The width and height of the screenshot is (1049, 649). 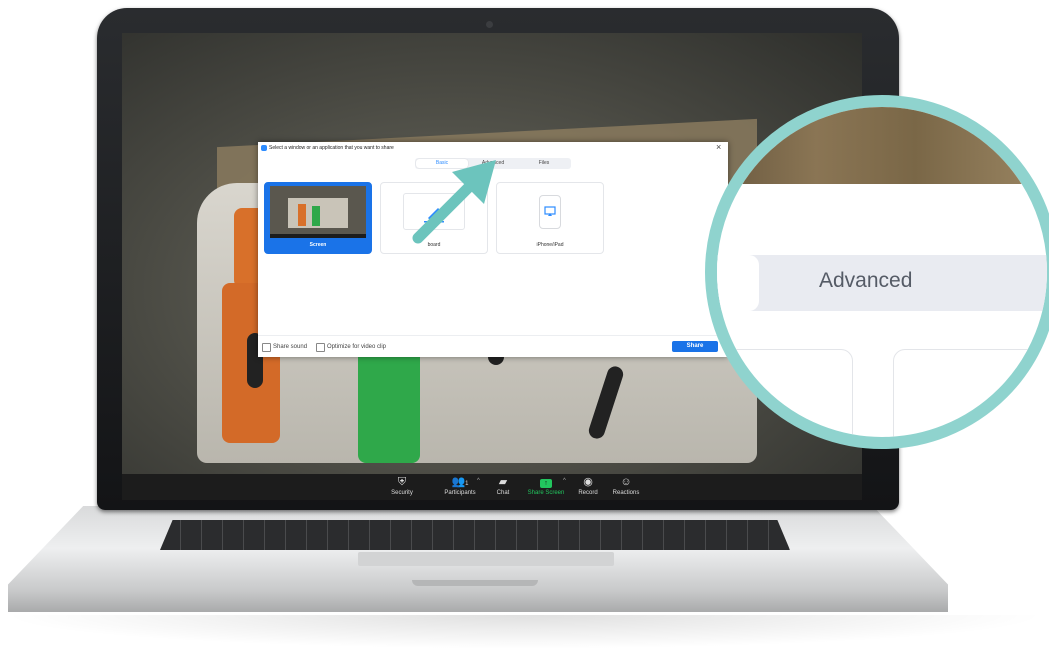 What do you see at coordinates (550, 212) in the screenshot?
I see `iphone-icon` at bounding box center [550, 212].